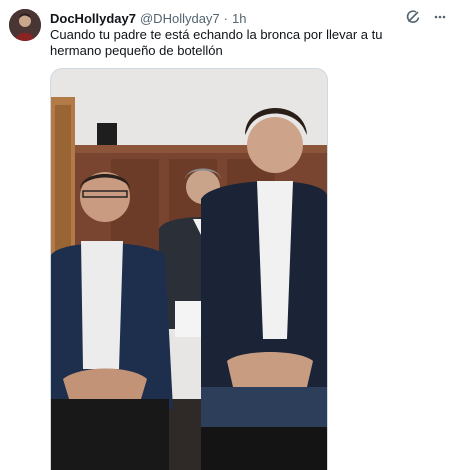  Describe the element at coordinates (180, 18) in the screenshot. I see `user-handle: @DHollyday7` at that location.